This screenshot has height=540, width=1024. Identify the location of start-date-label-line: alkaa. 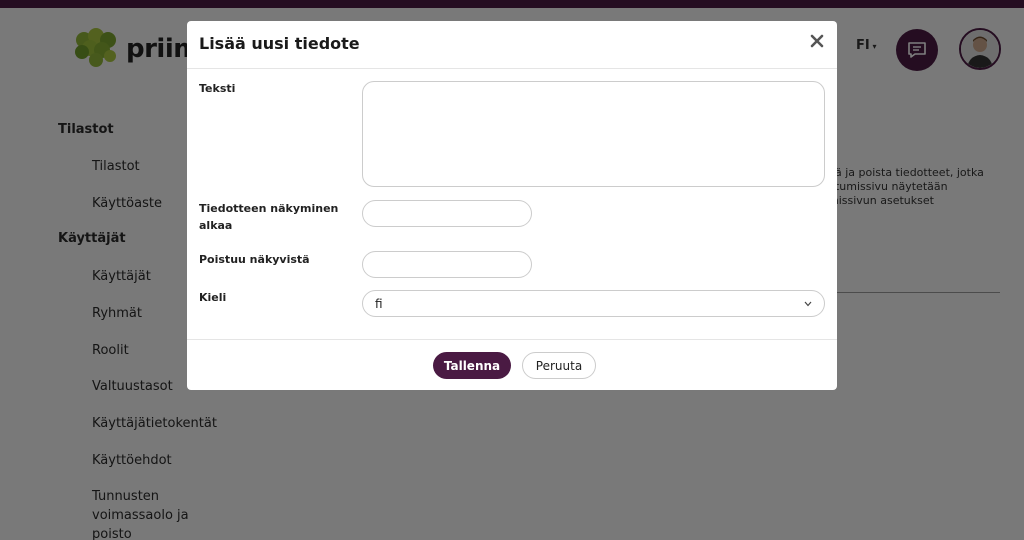
(216, 225).